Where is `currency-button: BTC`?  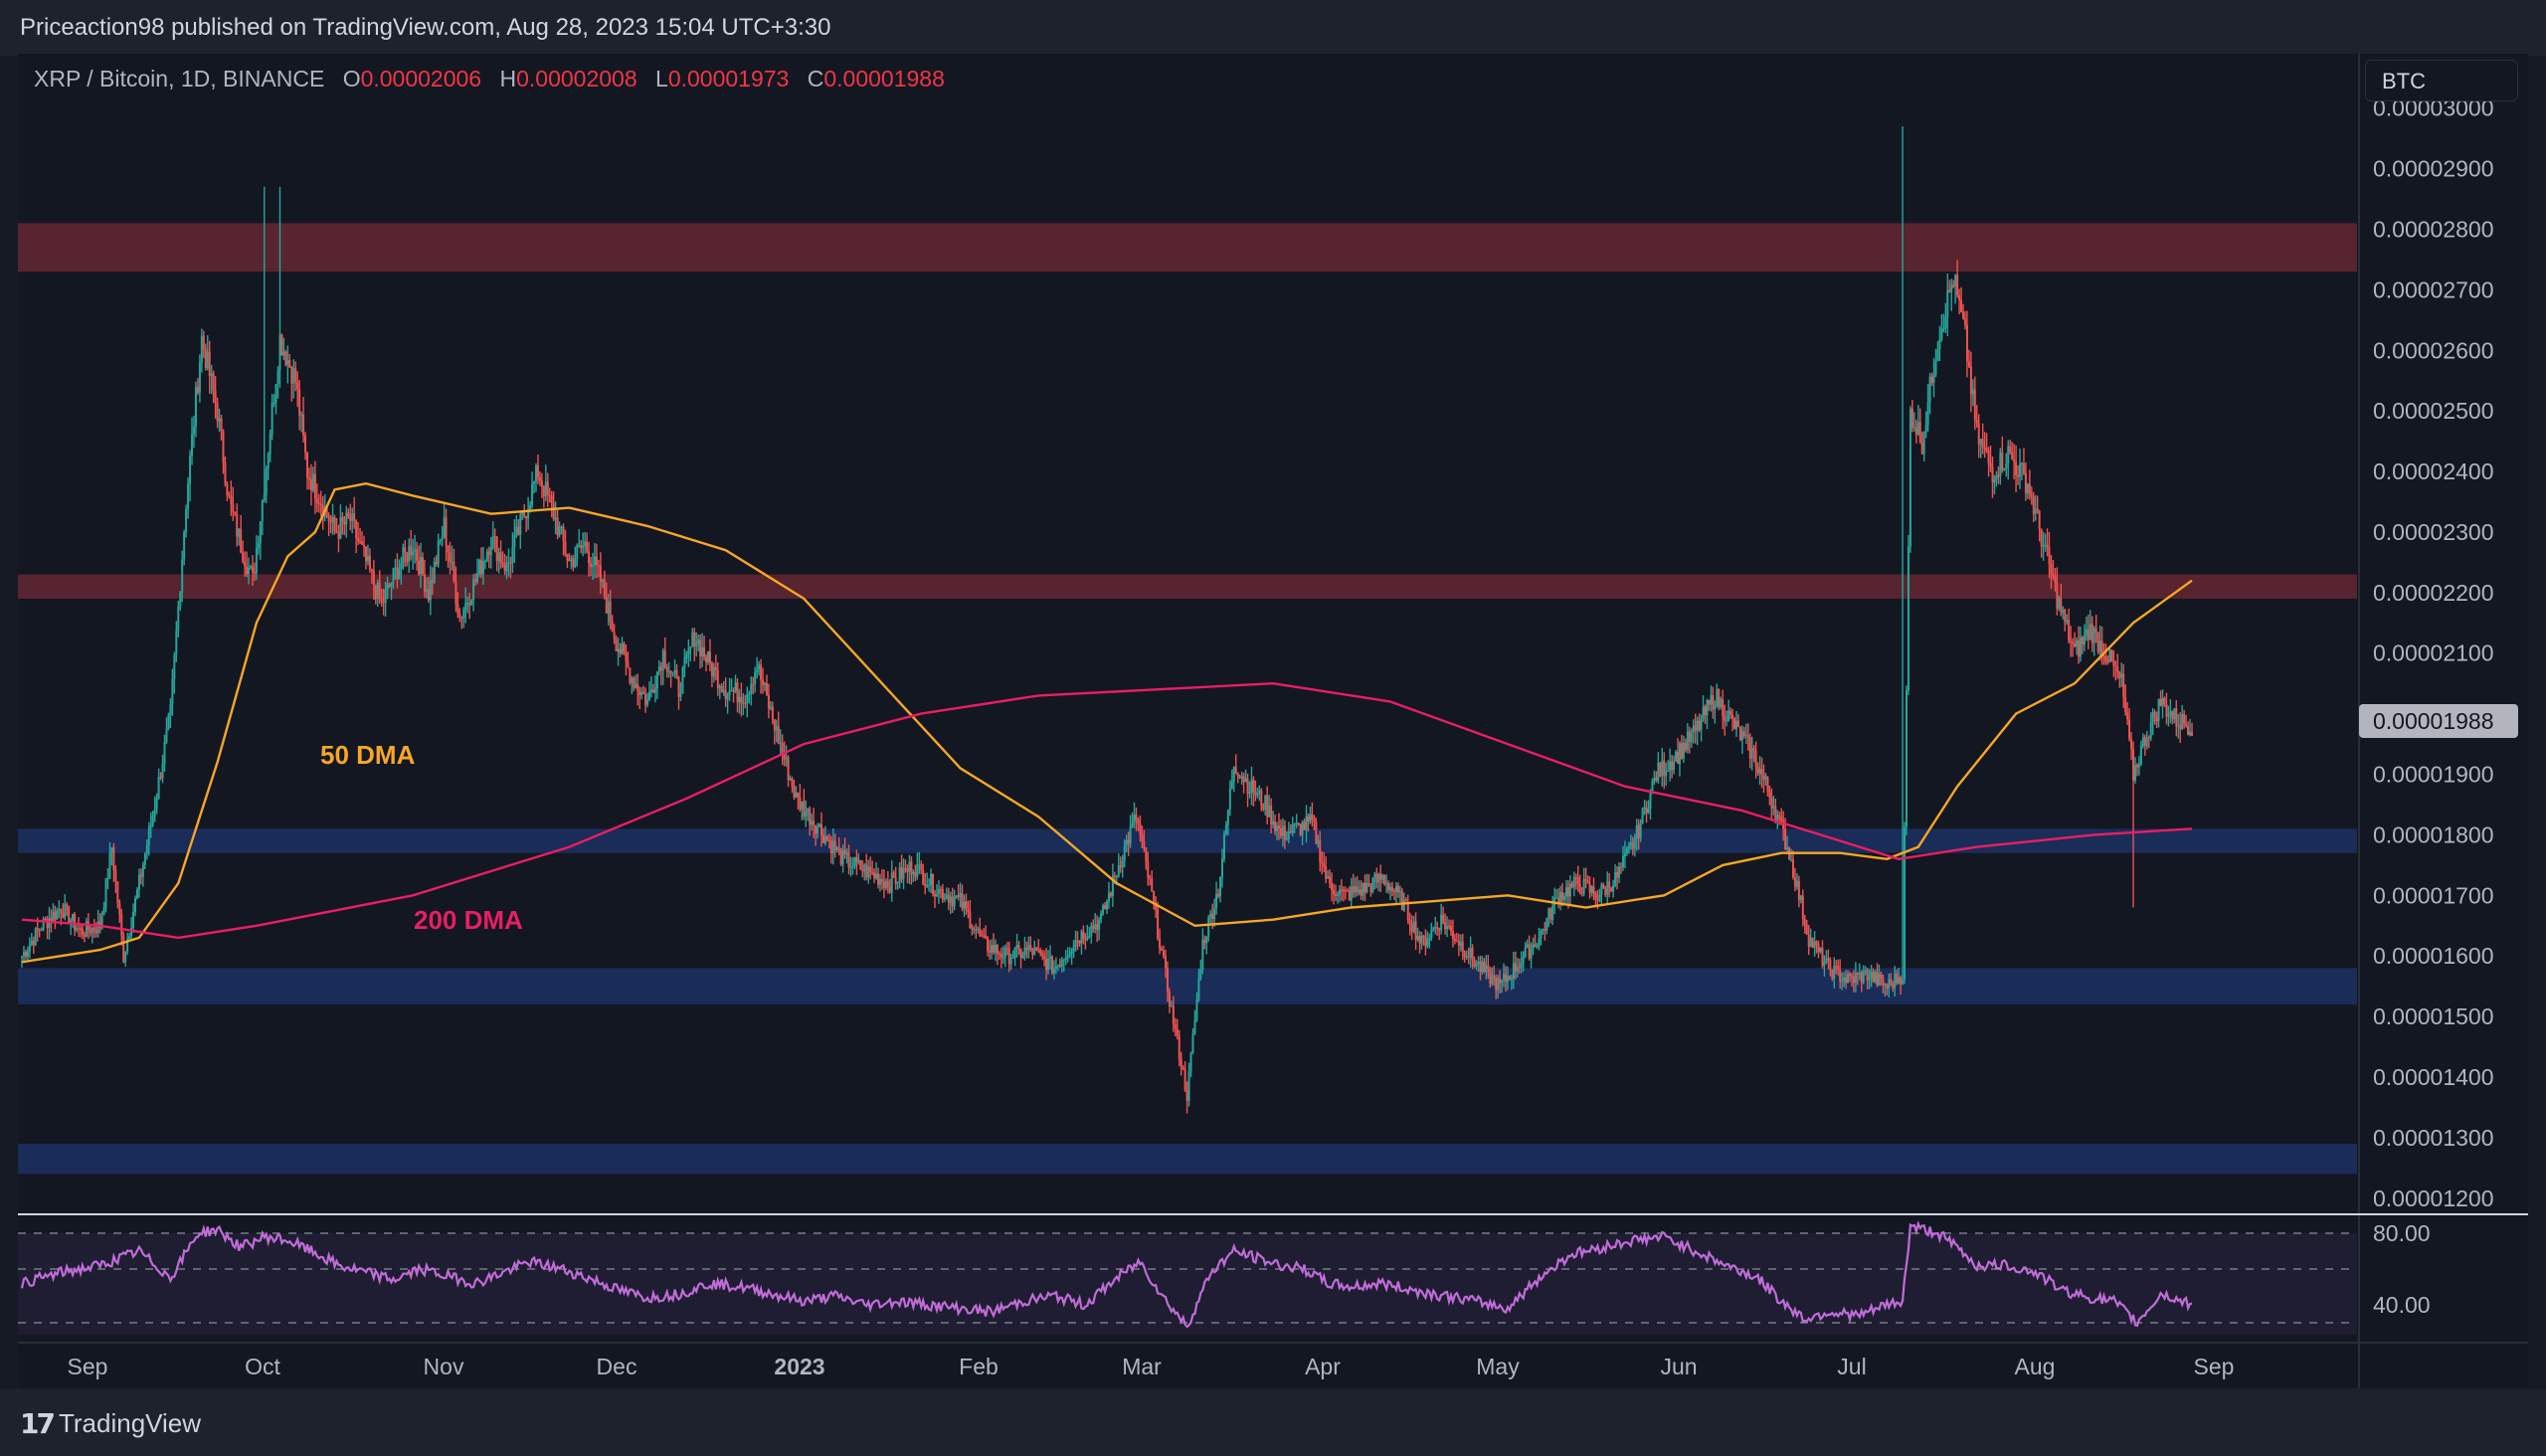 currency-button: BTC is located at coordinates (2441, 80).